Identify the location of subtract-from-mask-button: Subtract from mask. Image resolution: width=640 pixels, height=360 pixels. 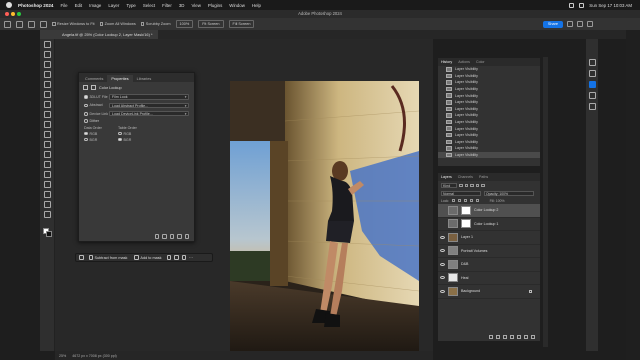
(108, 257).